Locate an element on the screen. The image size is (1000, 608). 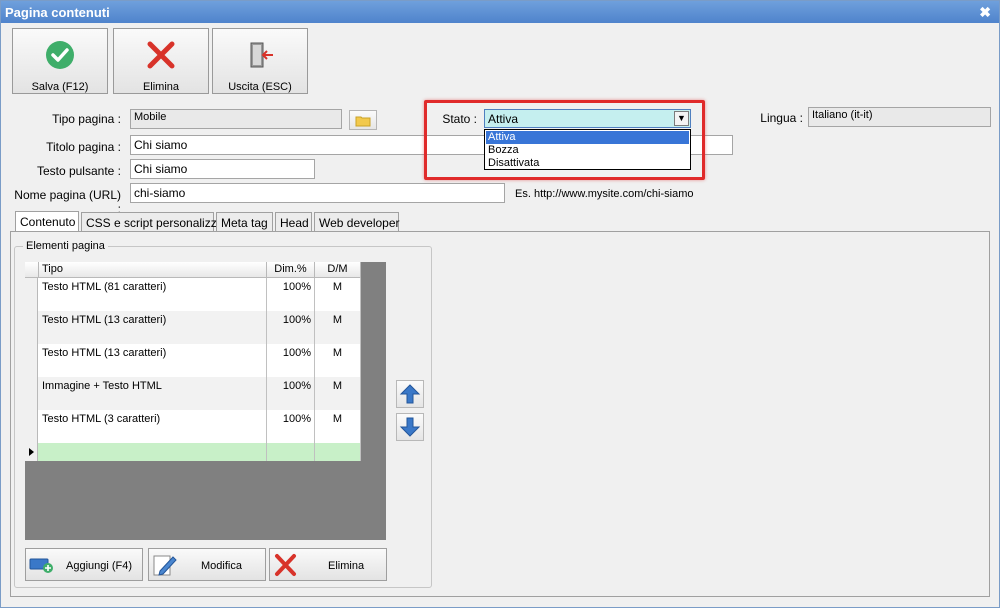
table-row: Testo HTML (81 caratteri) 100% M is located at coordinates (193, 294).